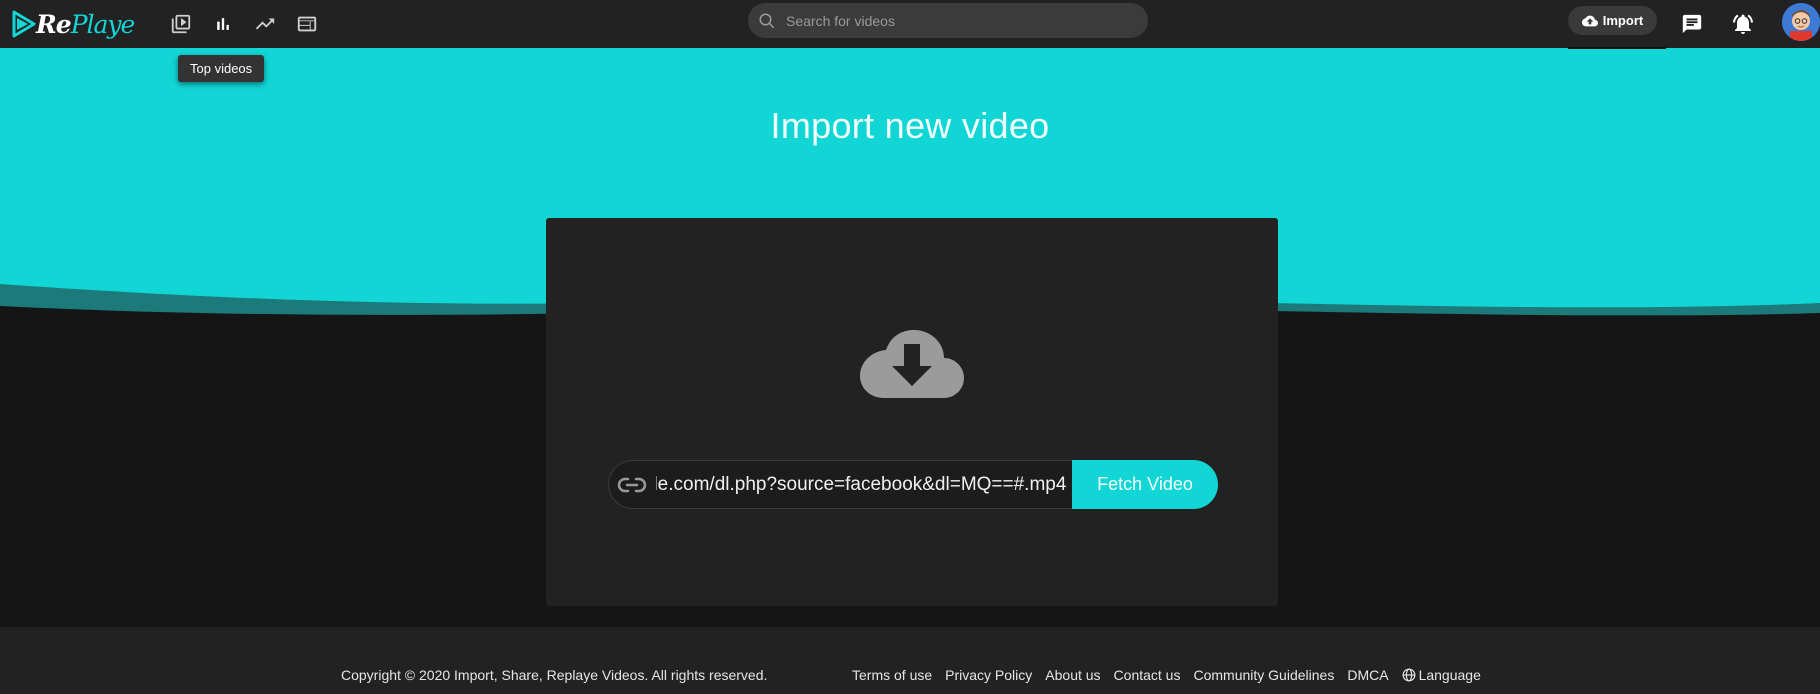 This screenshot has height=694, width=1820. What do you see at coordinates (265, 24) in the screenshot?
I see `trending-icon` at bounding box center [265, 24].